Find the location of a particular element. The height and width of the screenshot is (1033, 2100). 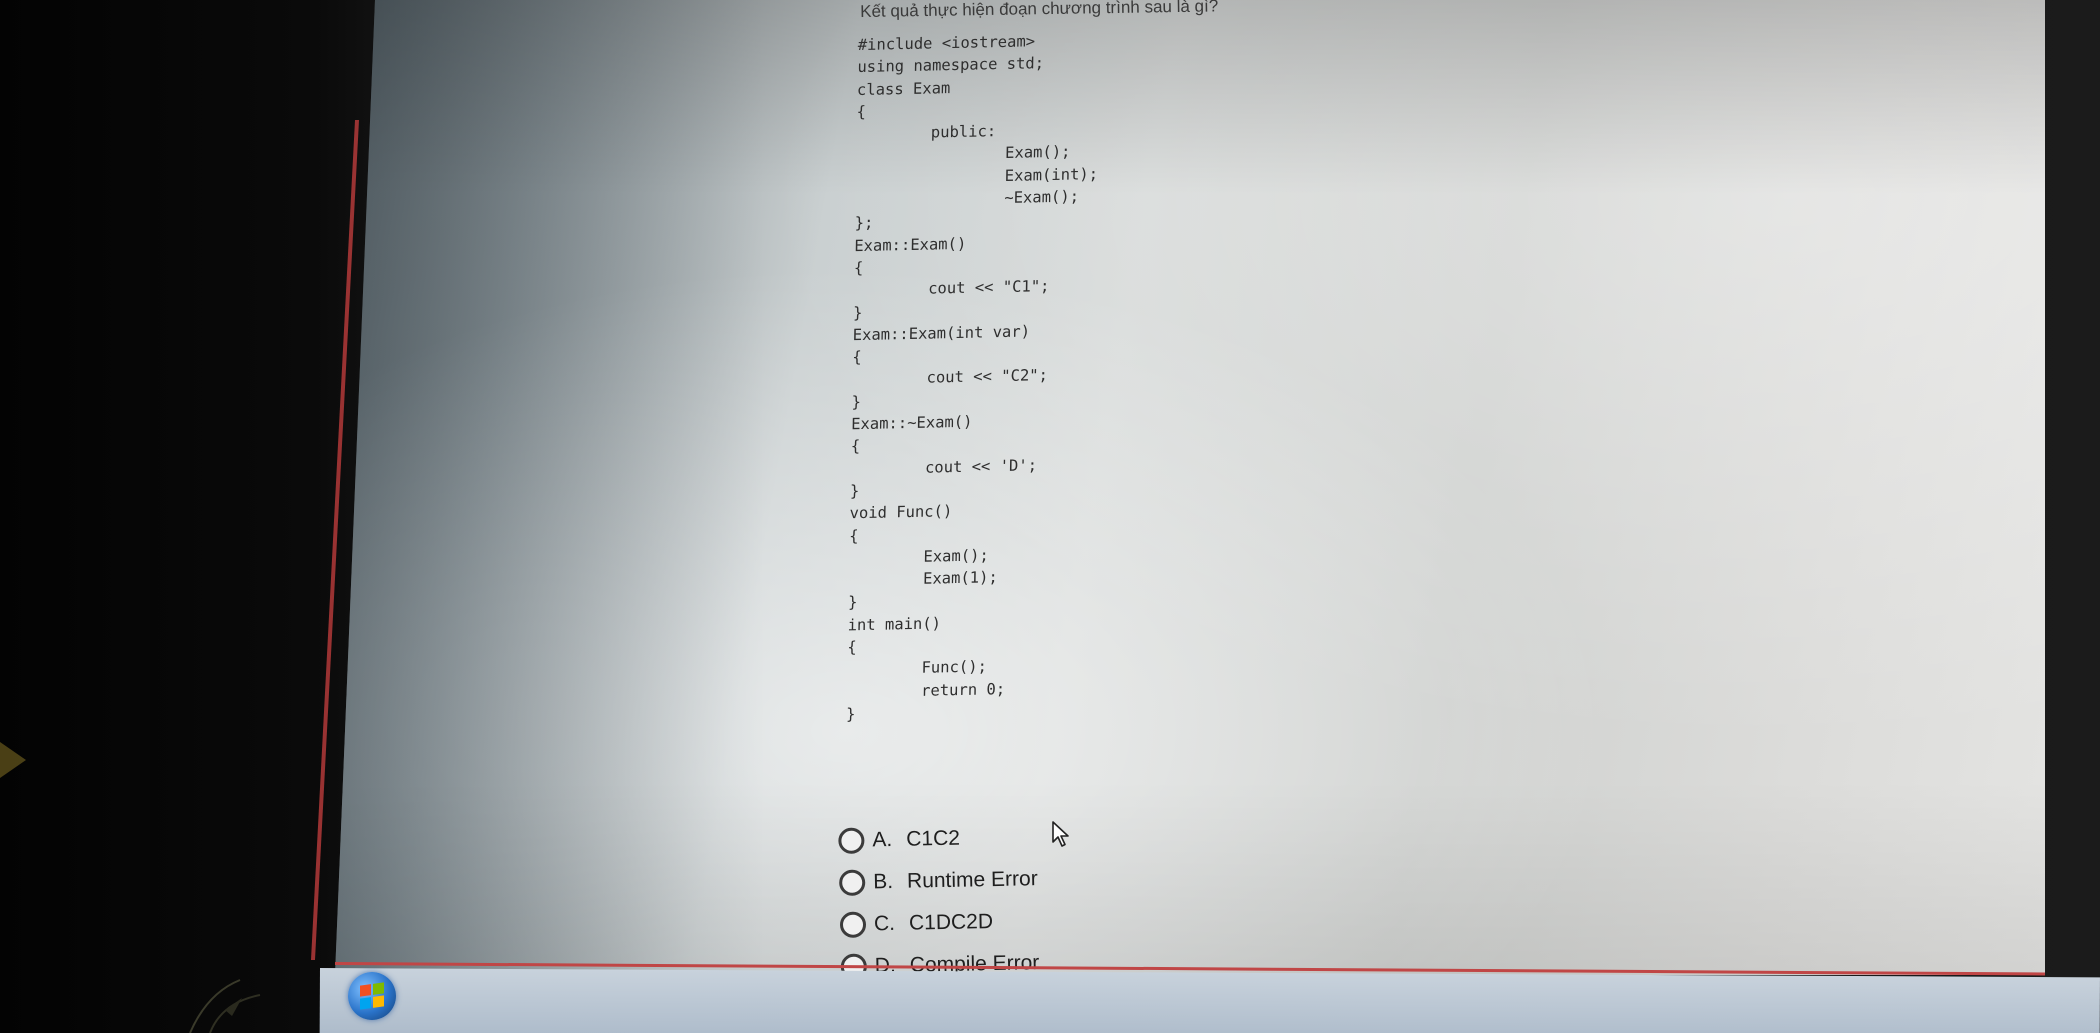

option-b: B. Runtime Error is located at coordinates (938, 881).